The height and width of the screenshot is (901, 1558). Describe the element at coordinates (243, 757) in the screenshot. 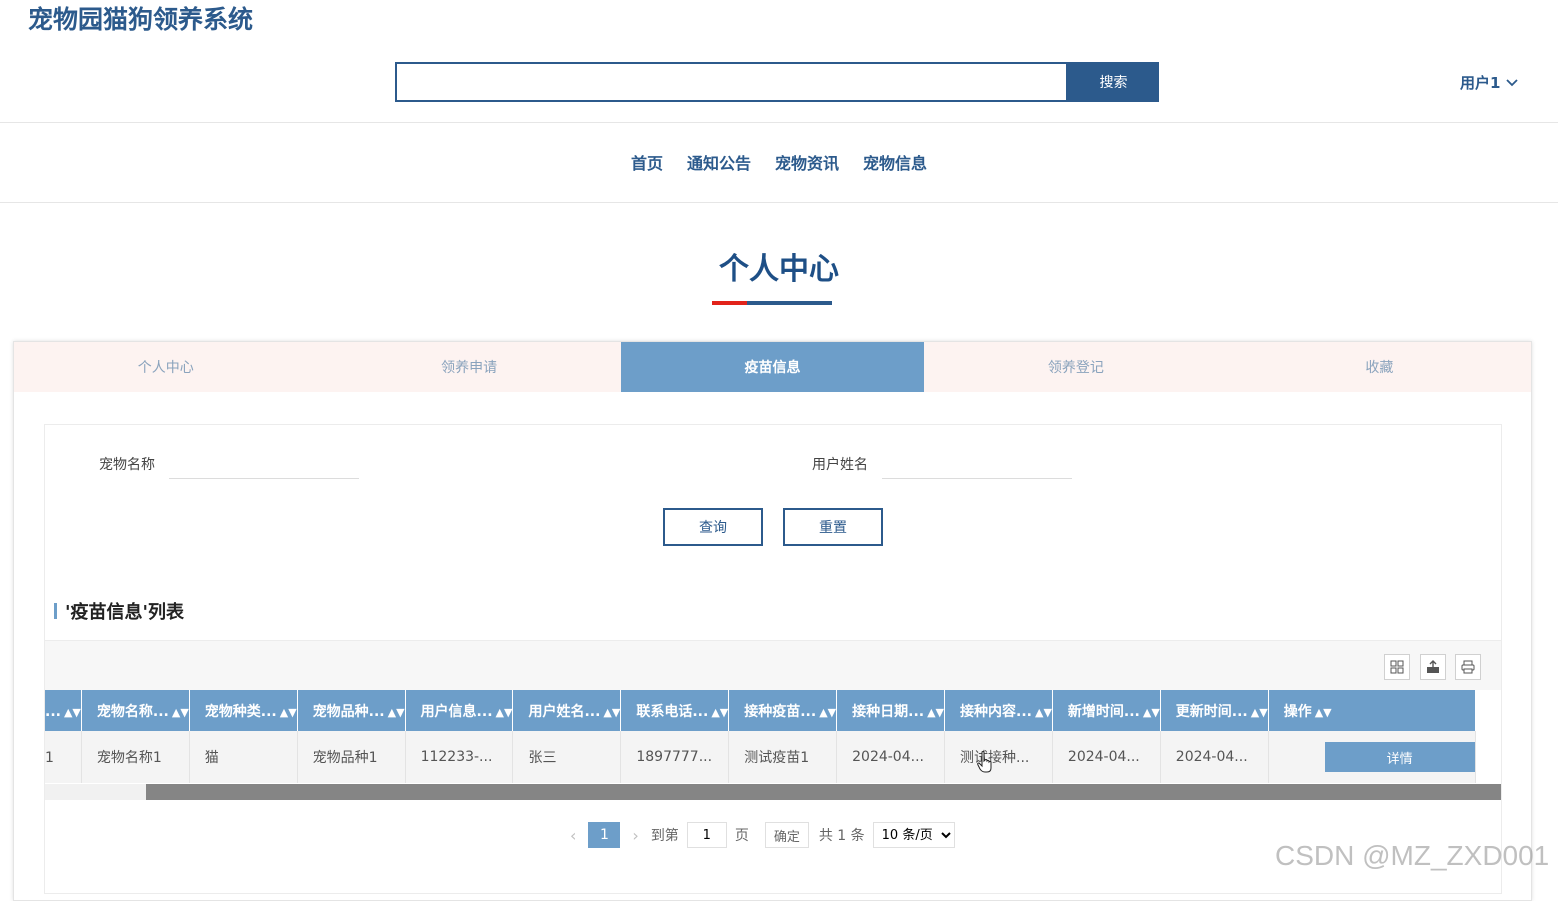

I see `cell-pet-type: 猫` at that location.